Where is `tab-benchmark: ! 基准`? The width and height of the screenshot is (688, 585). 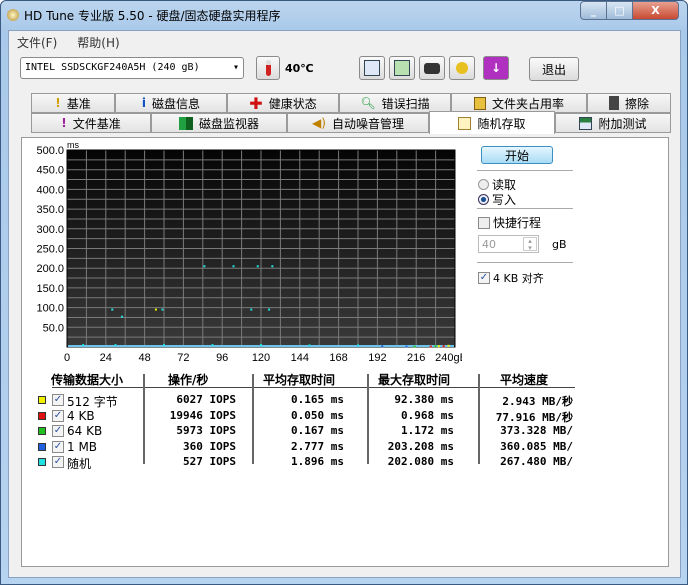 tab-benchmark: ! 基准 is located at coordinates (73, 103).